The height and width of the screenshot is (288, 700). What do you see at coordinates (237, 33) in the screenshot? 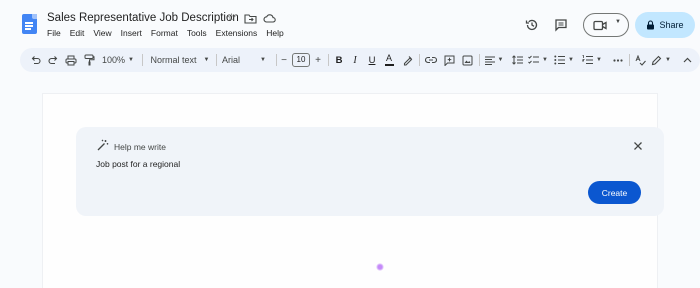
I see `menu-extensions: Extensions` at bounding box center [237, 33].